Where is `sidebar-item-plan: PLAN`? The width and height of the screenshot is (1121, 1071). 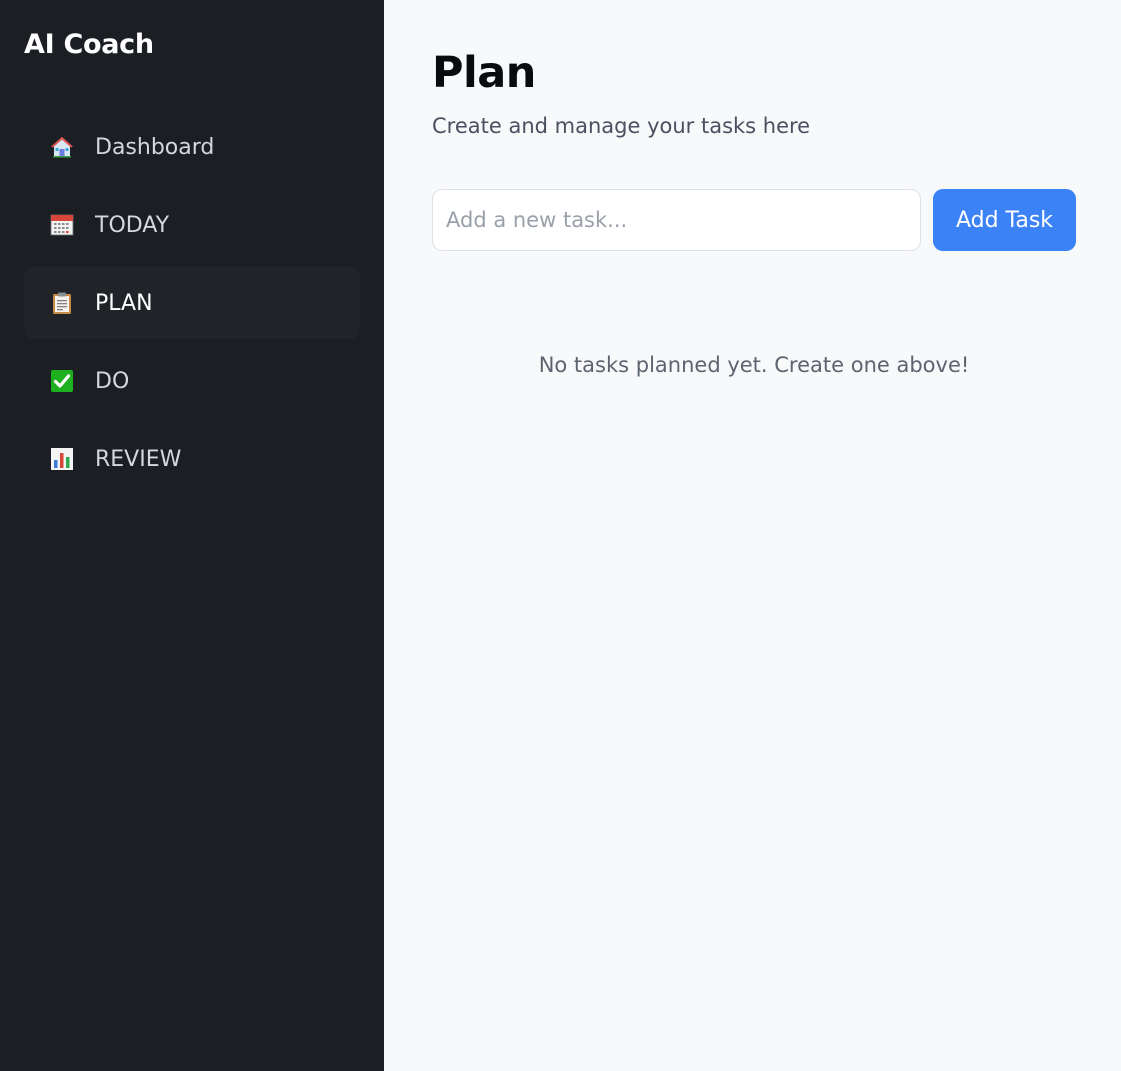
sidebar-item-plan: PLAN is located at coordinates (192, 303).